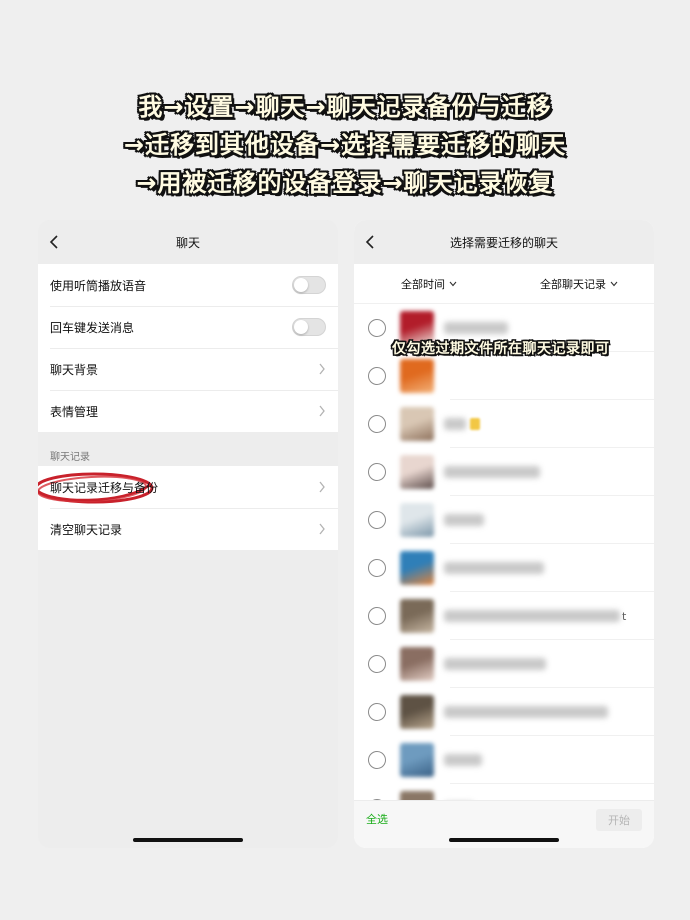 This screenshot has height=920, width=690. Describe the element at coordinates (423, 284) in the screenshot. I see `time-filter-label: 全部时间` at that location.